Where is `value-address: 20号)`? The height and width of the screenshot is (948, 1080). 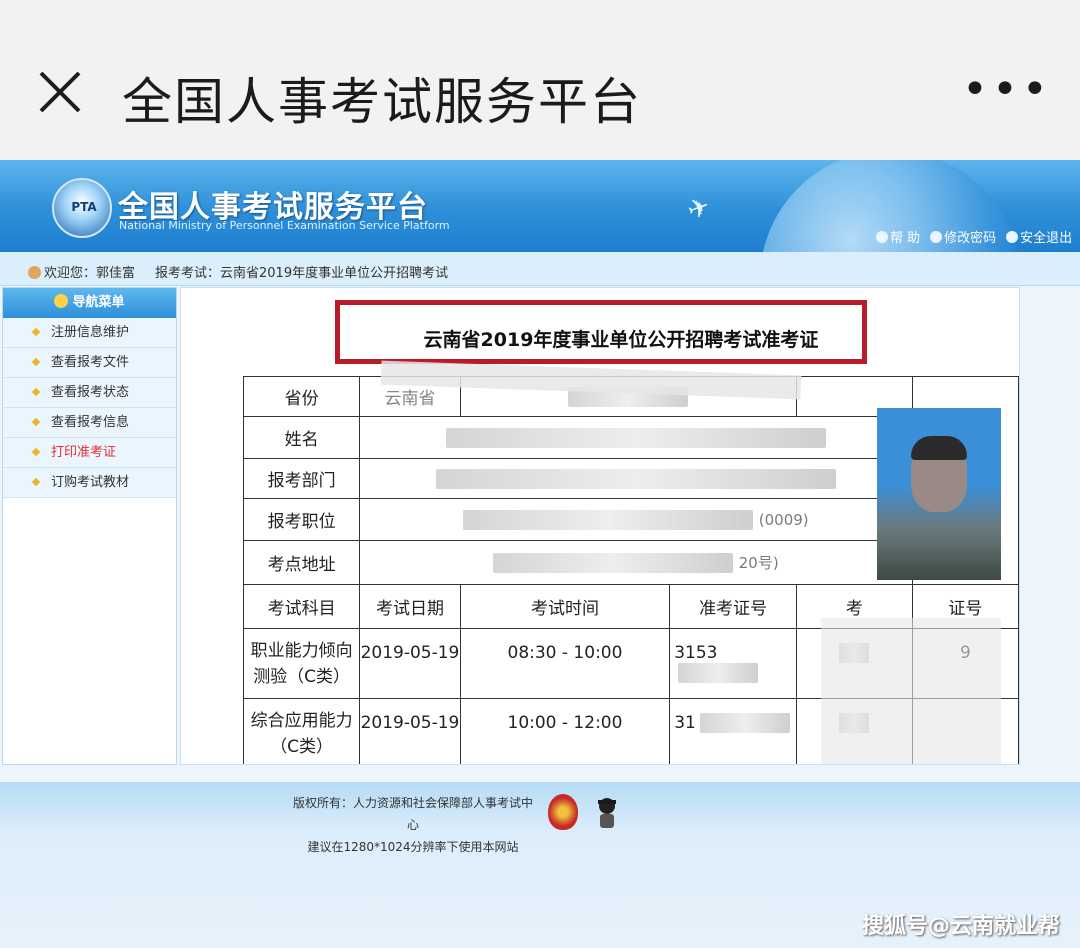 value-address: 20号) is located at coordinates (636, 562).